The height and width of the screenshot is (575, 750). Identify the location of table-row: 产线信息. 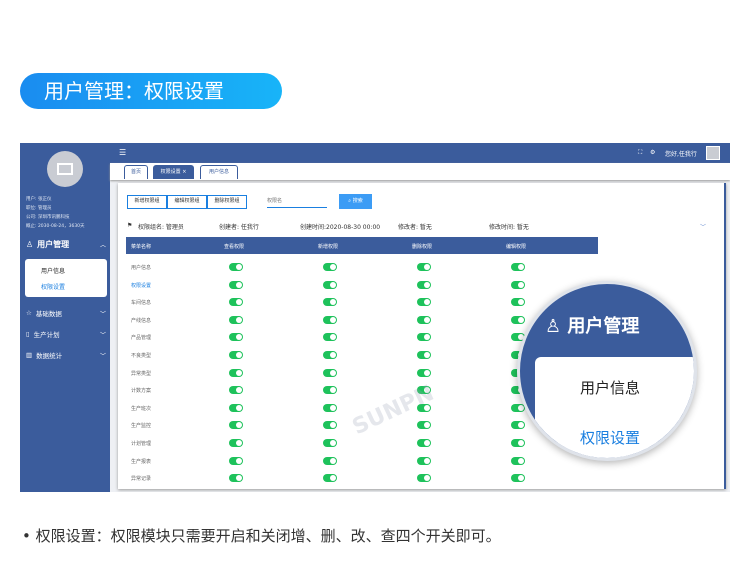
(362, 320).